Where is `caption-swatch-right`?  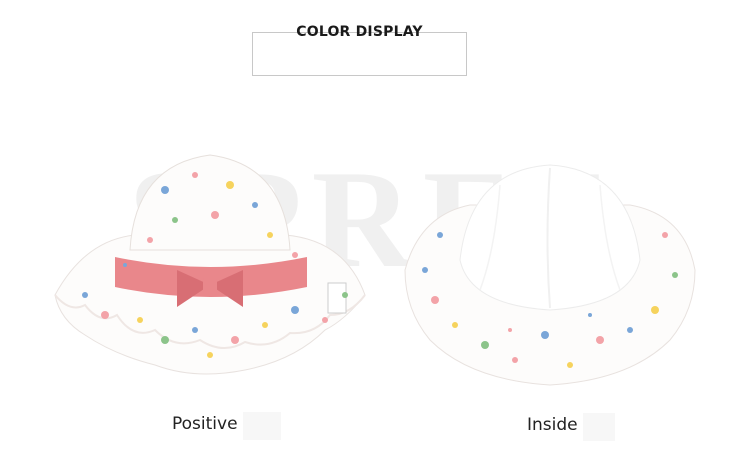 caption-swatch-right is located at coordinates (599, 427).